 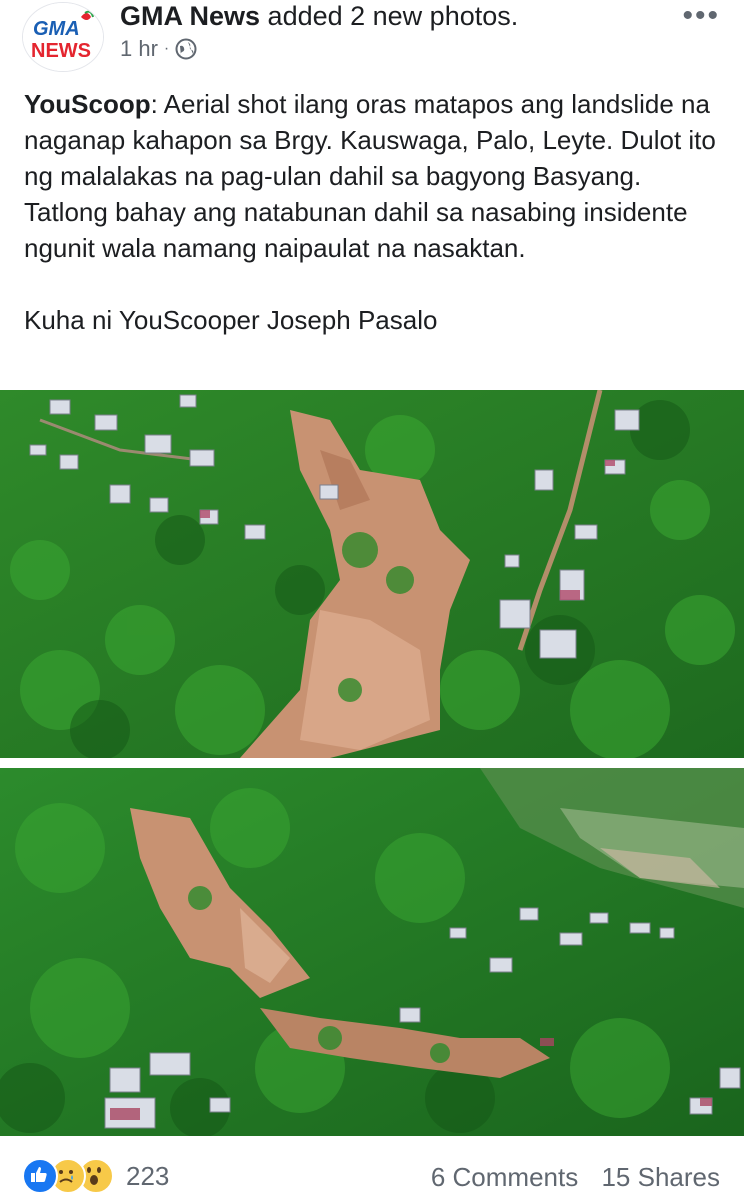 I want to click on page-name-link: GMA News, so click(x=190, y=16).